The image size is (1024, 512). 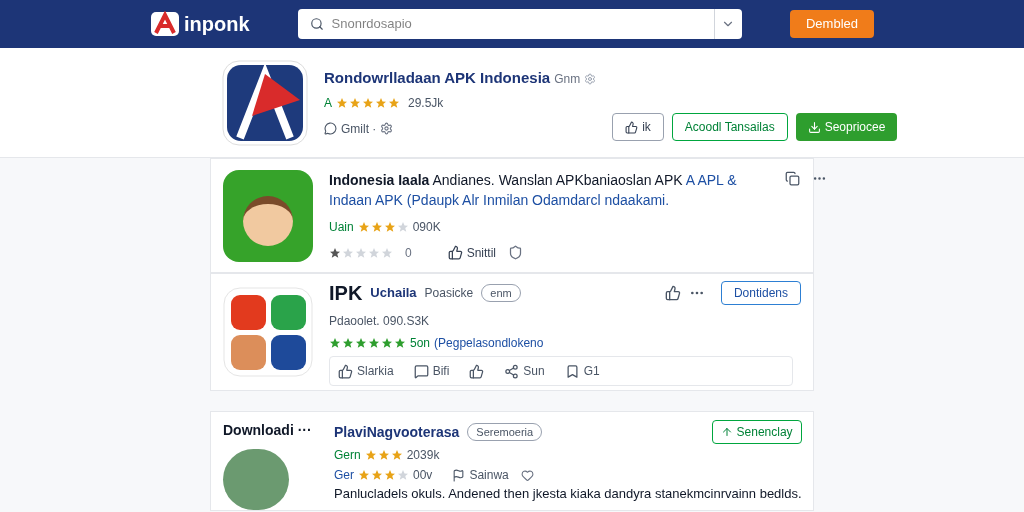 I want to click on like-button: Snittil, so click(x=472, y=252).